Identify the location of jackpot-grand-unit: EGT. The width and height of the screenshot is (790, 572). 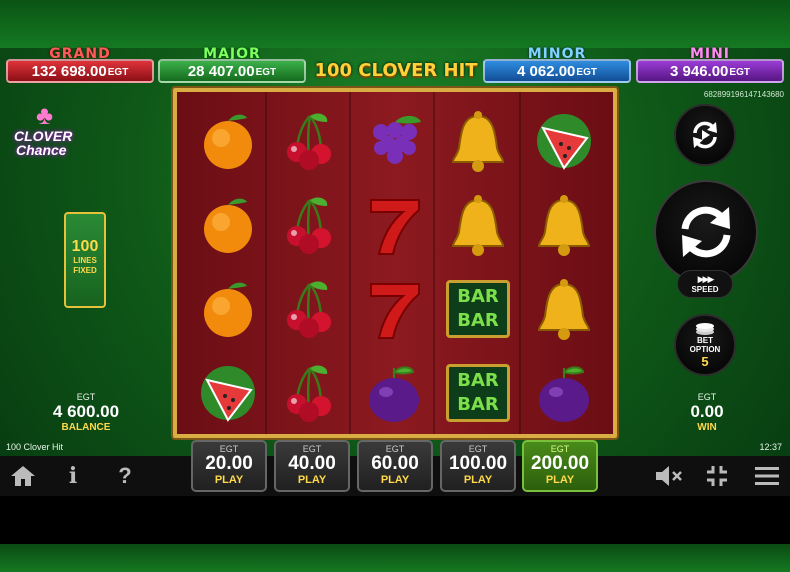
(118, 72).